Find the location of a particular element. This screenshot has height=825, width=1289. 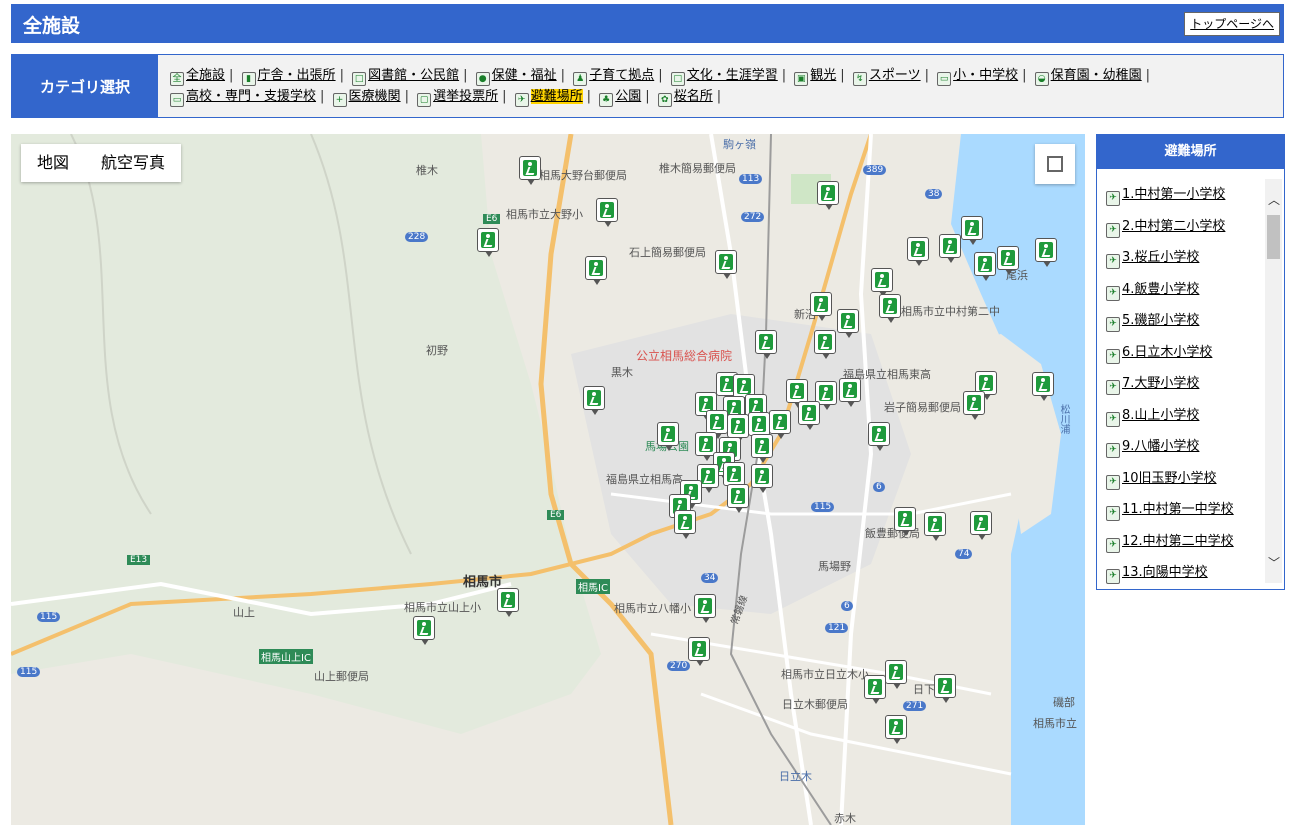

scroll-up-icon: ︿ is located at coordinates (1274, 199).